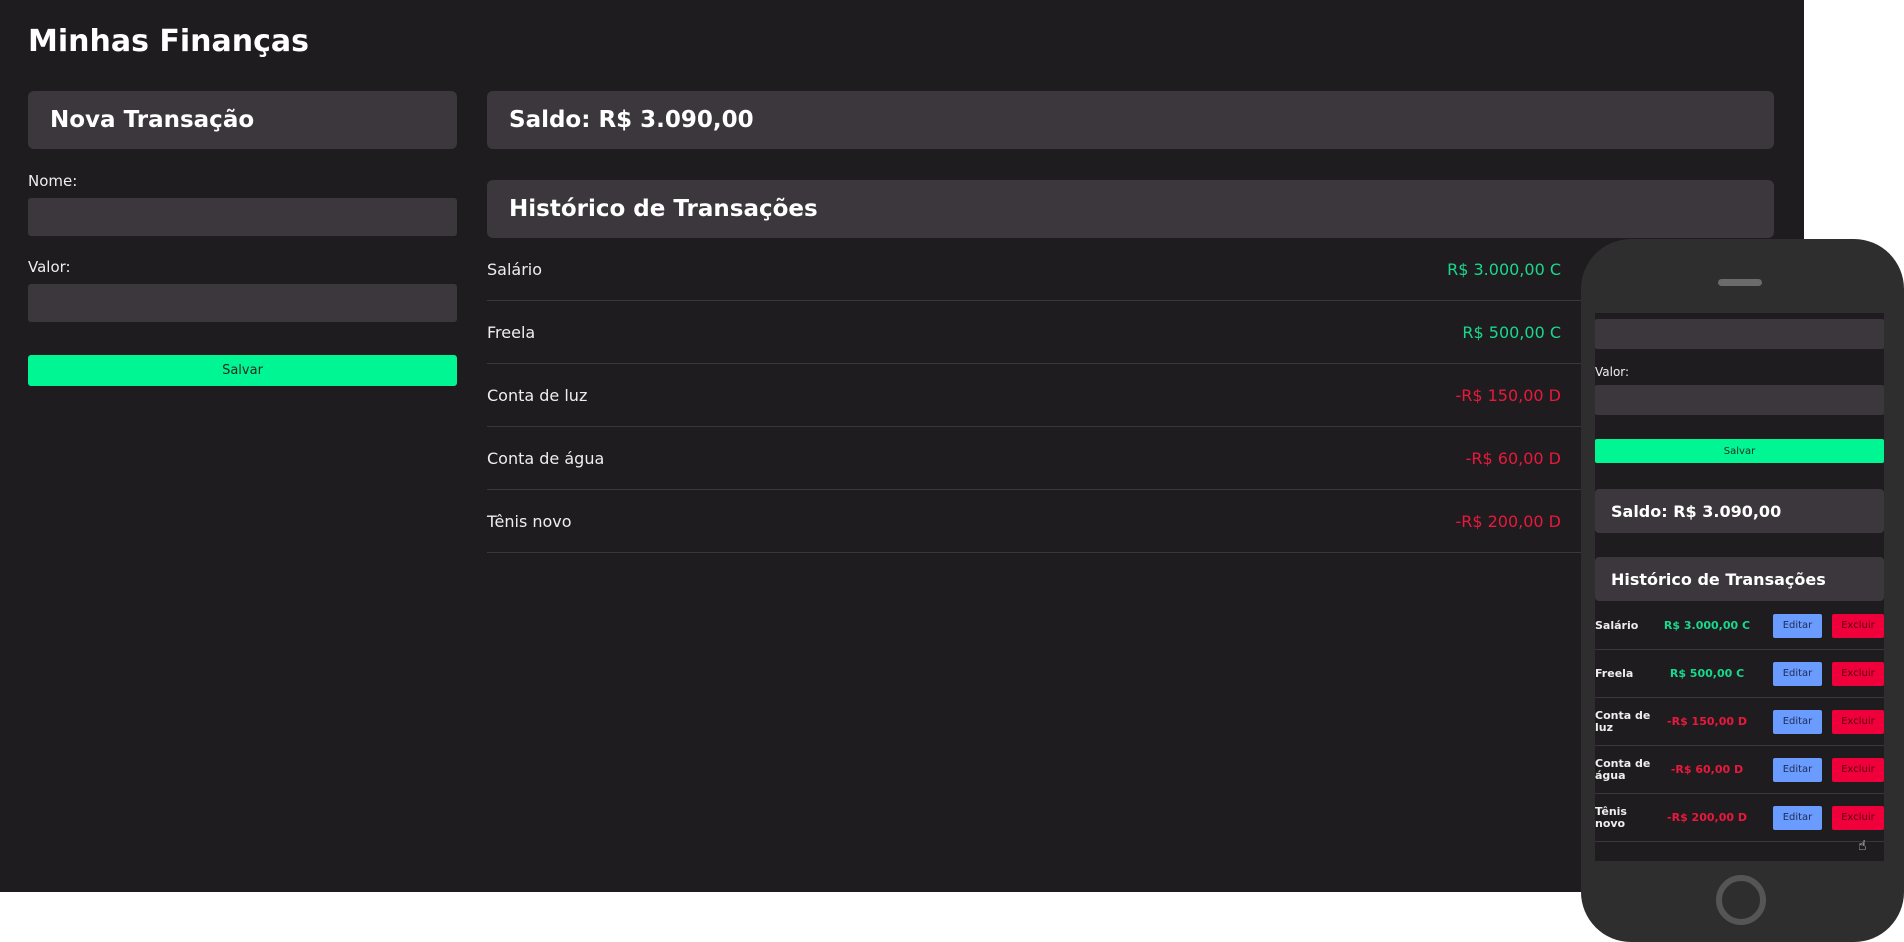  I want to click on mobile-transaction-row: Conta de água -R$ 60,00 D Editar Excluir, so click(1739, 770).